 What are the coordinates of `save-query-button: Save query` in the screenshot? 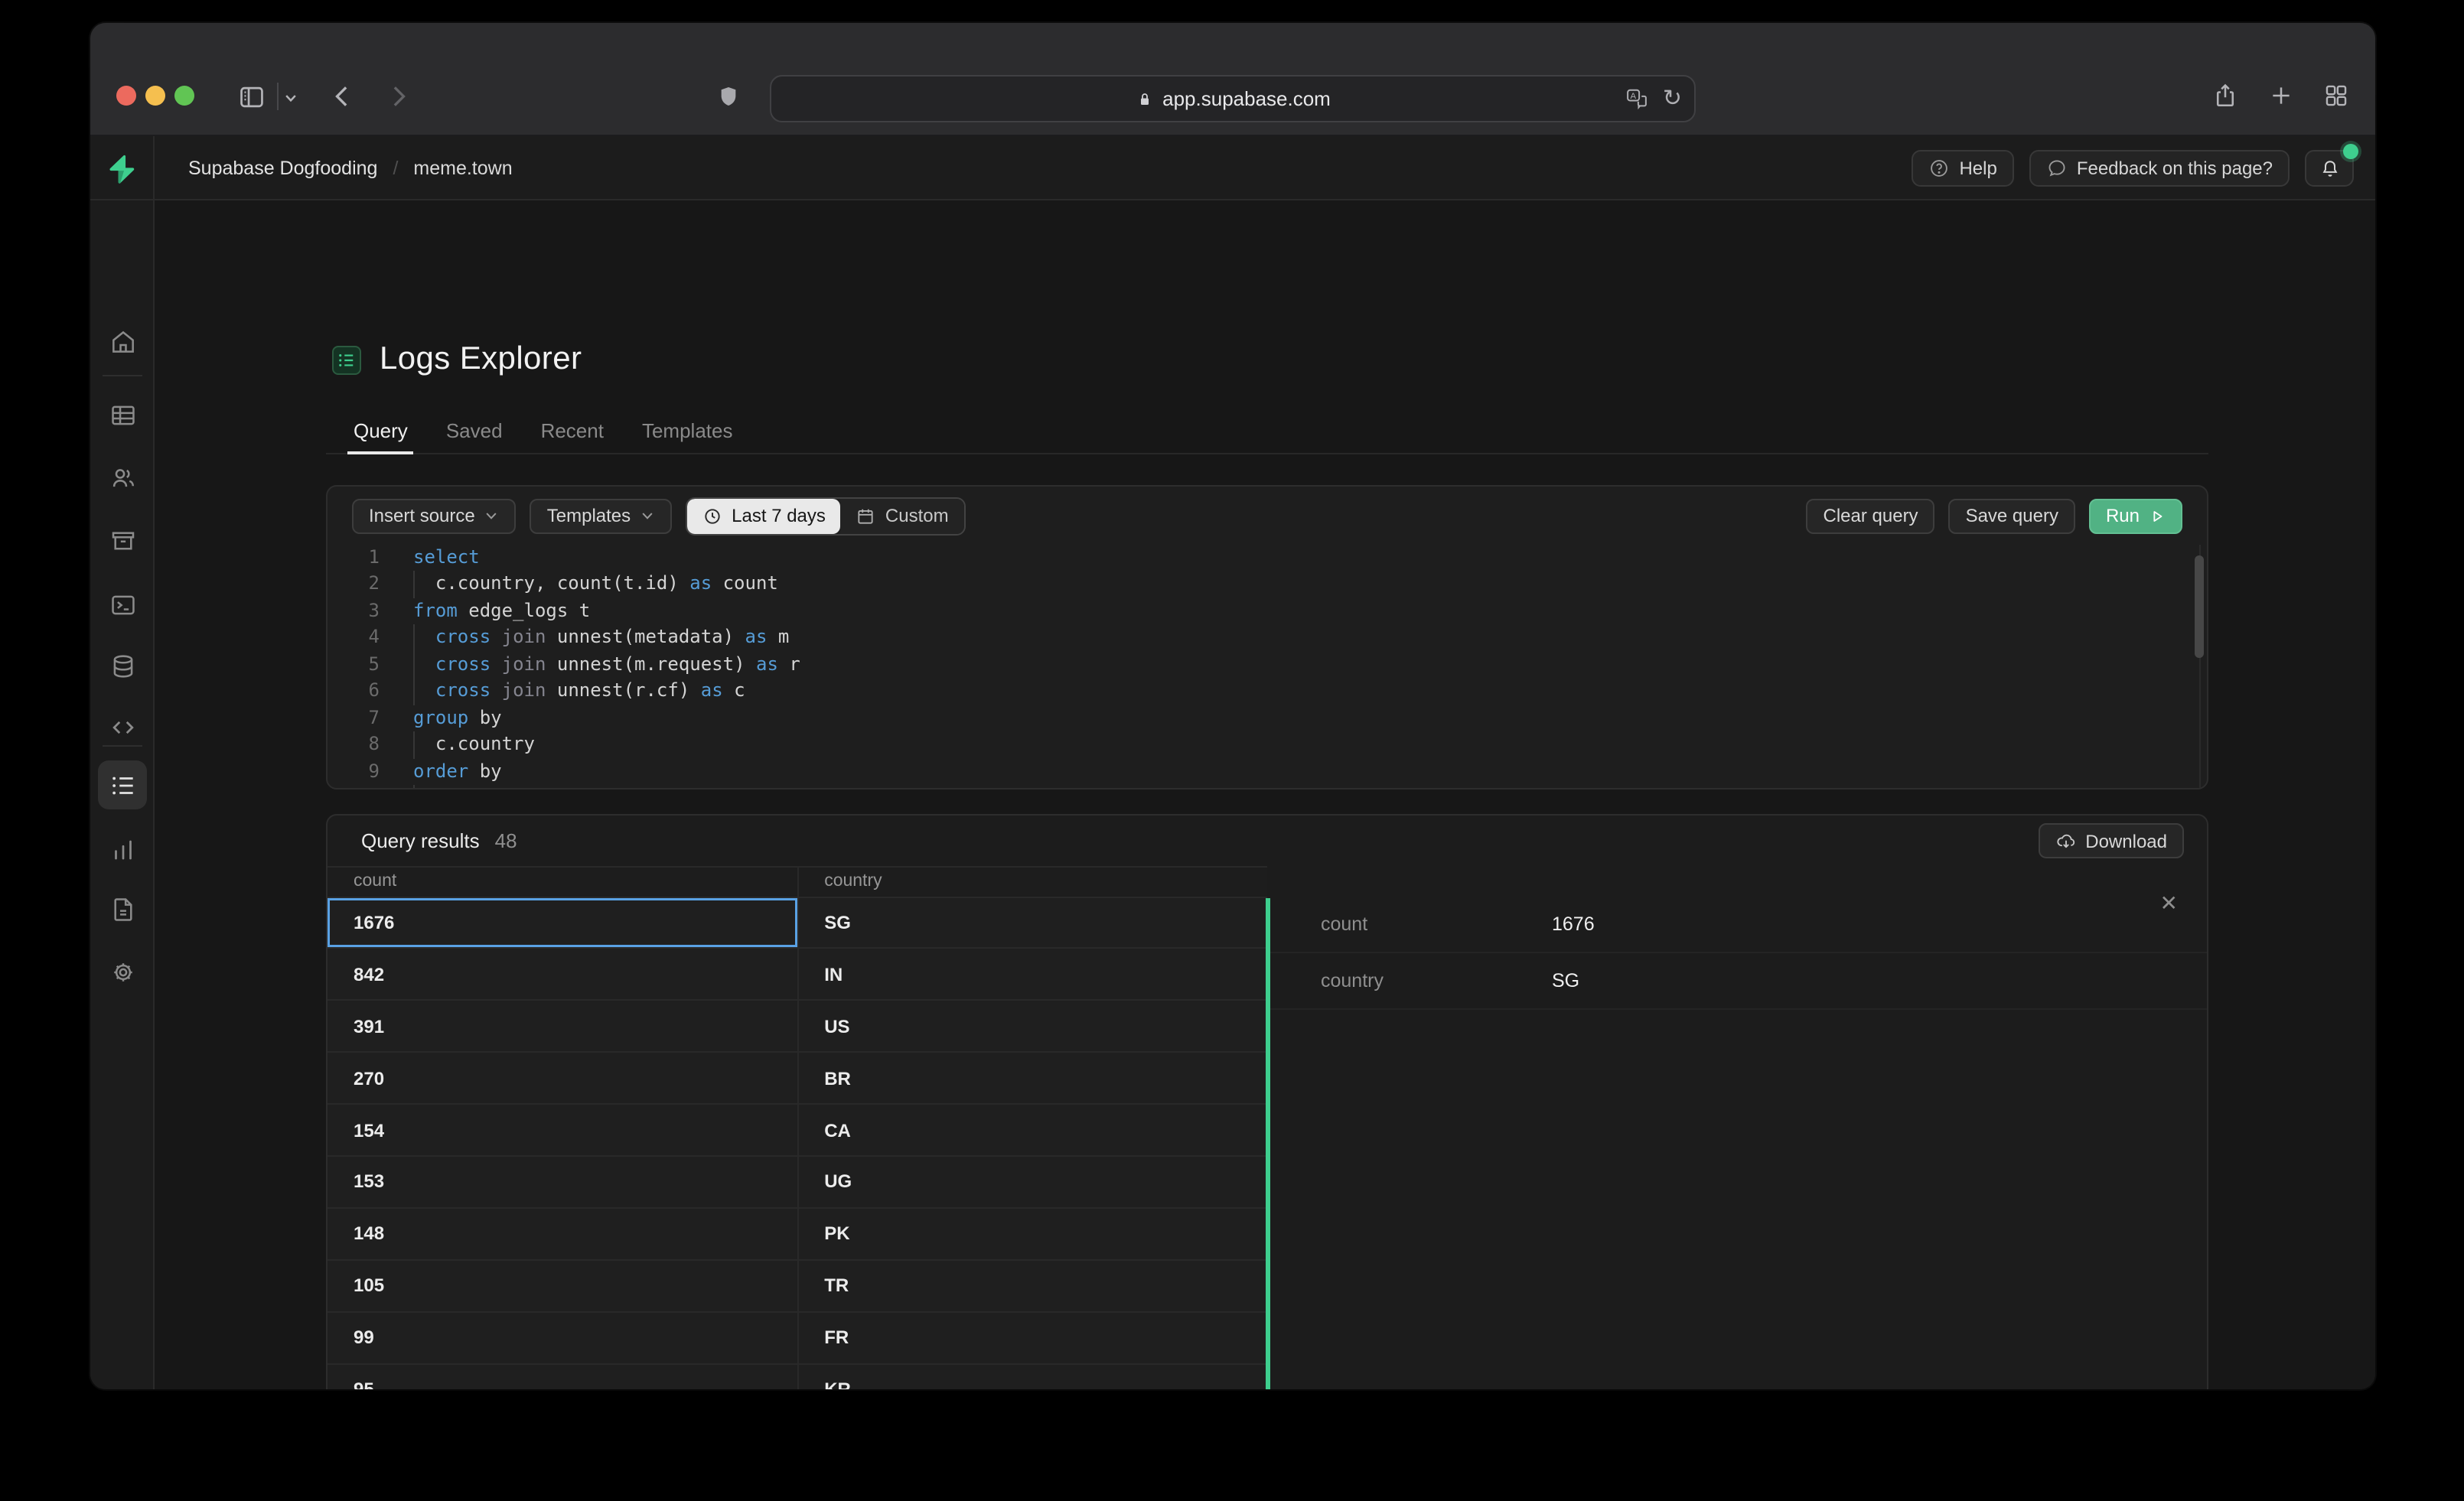 It's located at (2012, 515).